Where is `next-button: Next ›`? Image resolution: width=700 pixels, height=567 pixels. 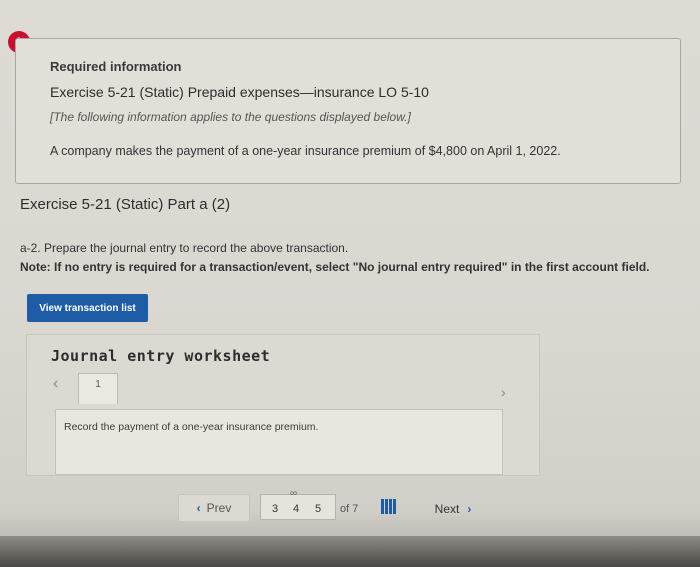
next-button: Next › is located at coordinates (453, 509).